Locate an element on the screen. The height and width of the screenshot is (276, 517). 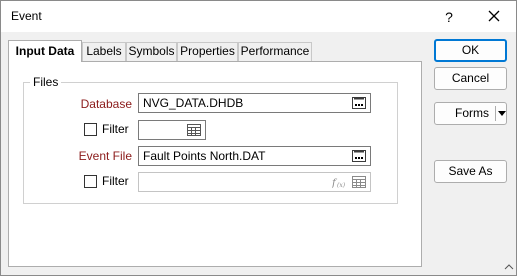
tab-labels: Labels is located at coordinates (104, 51).